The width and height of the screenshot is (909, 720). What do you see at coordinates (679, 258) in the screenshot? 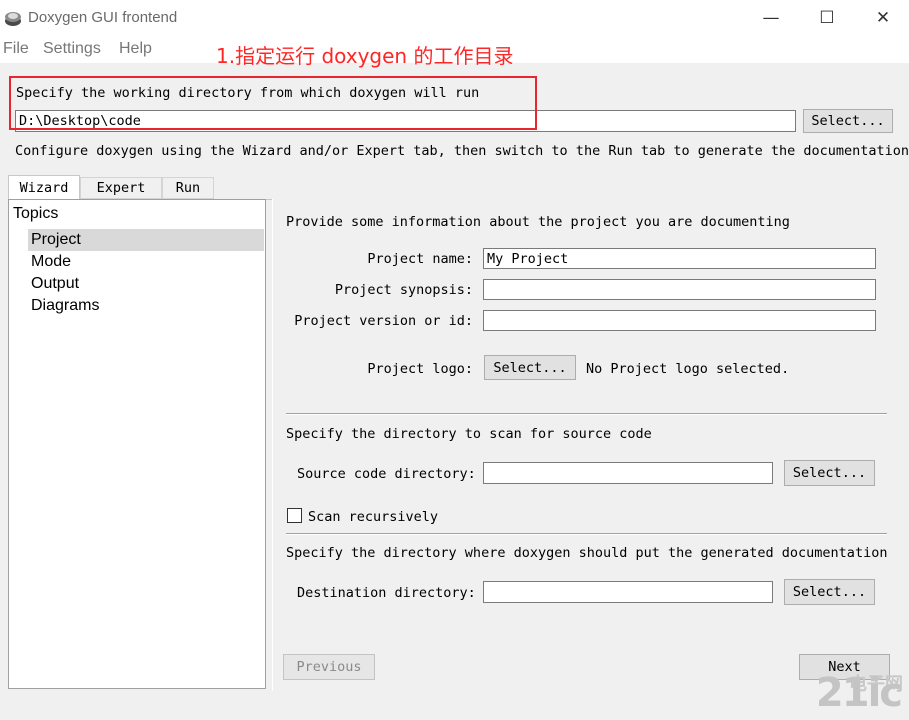
I see `project-name-input: My Project` at bounding box center [679, 258].